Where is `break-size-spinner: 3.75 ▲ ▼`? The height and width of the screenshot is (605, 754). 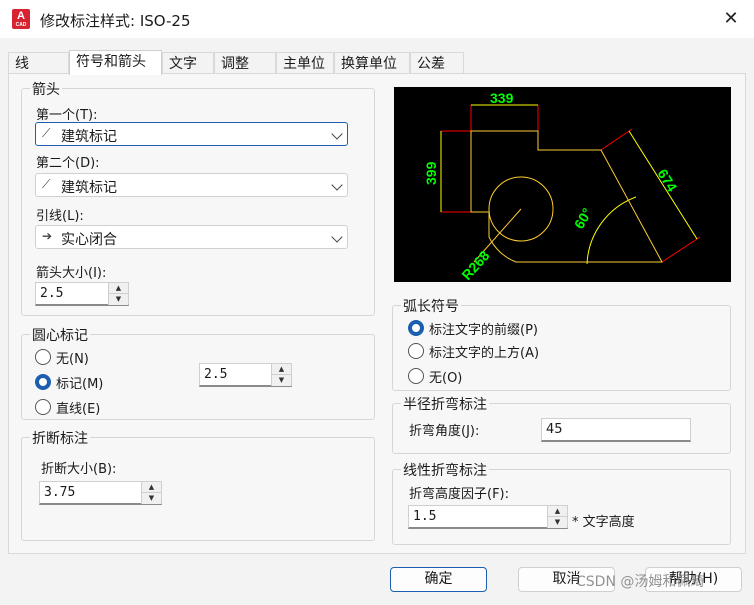 break-size-spinner: 3.75 ▲ ▼ is located at coordinates (100, 493).